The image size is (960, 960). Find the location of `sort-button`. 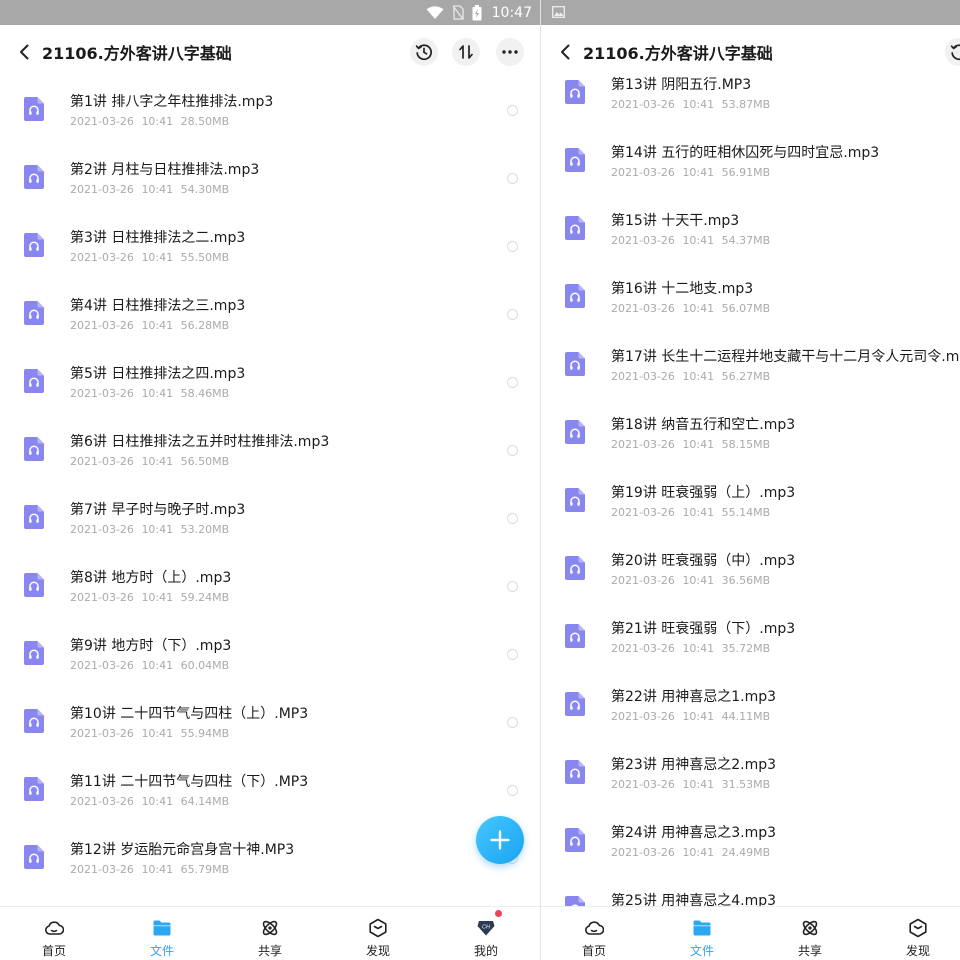

sort-button is located at coordinates (466, 52).